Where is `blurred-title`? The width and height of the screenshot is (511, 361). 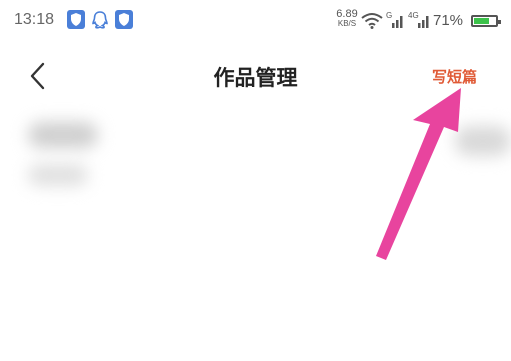 blurred-title is located at coordinates (63, 135).